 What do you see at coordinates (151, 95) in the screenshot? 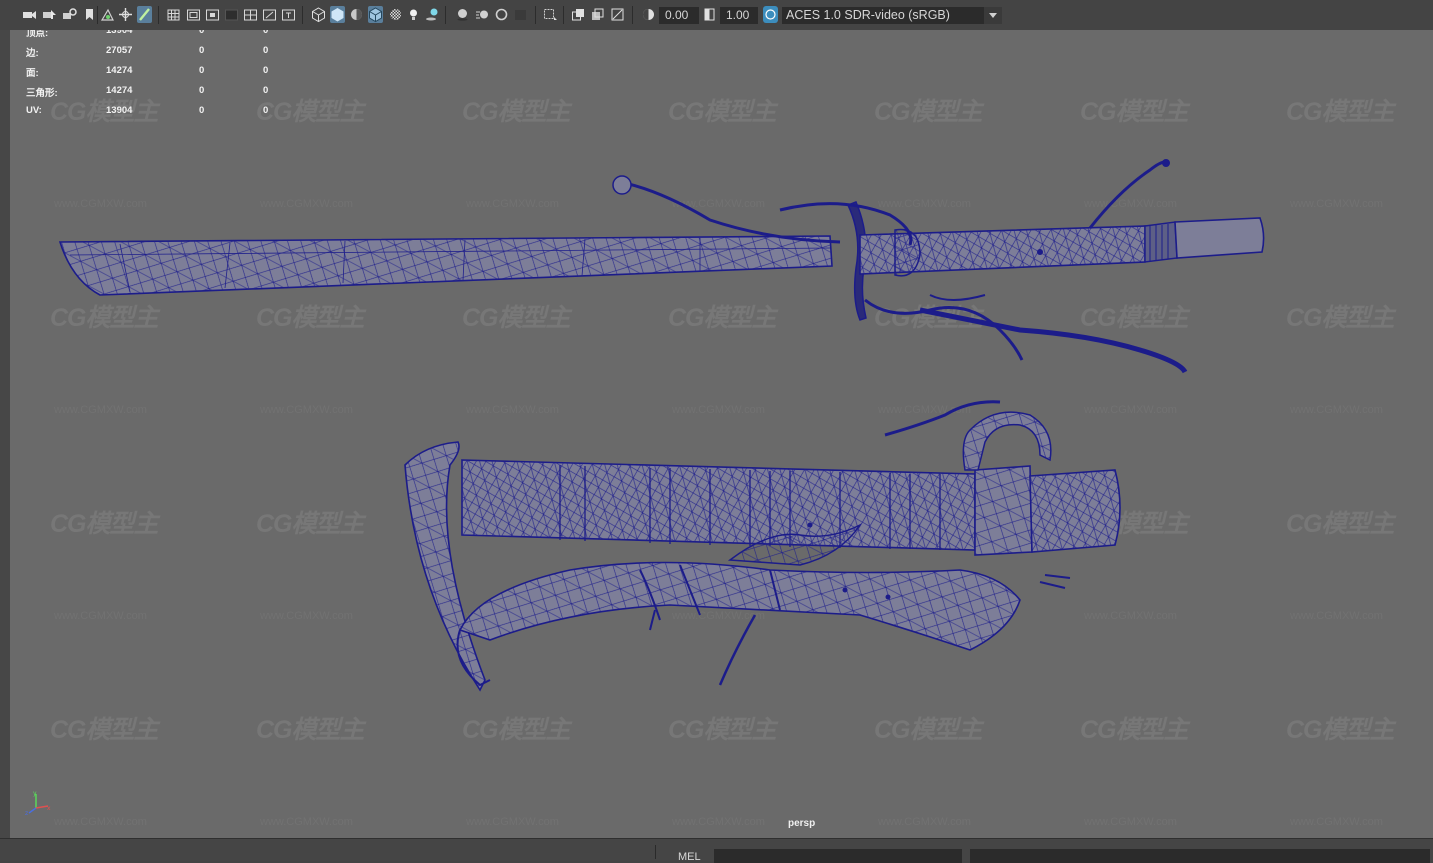
I see `hud-row-triangles: 三角形: 14274 0 0` at bounding box center [151, 95].